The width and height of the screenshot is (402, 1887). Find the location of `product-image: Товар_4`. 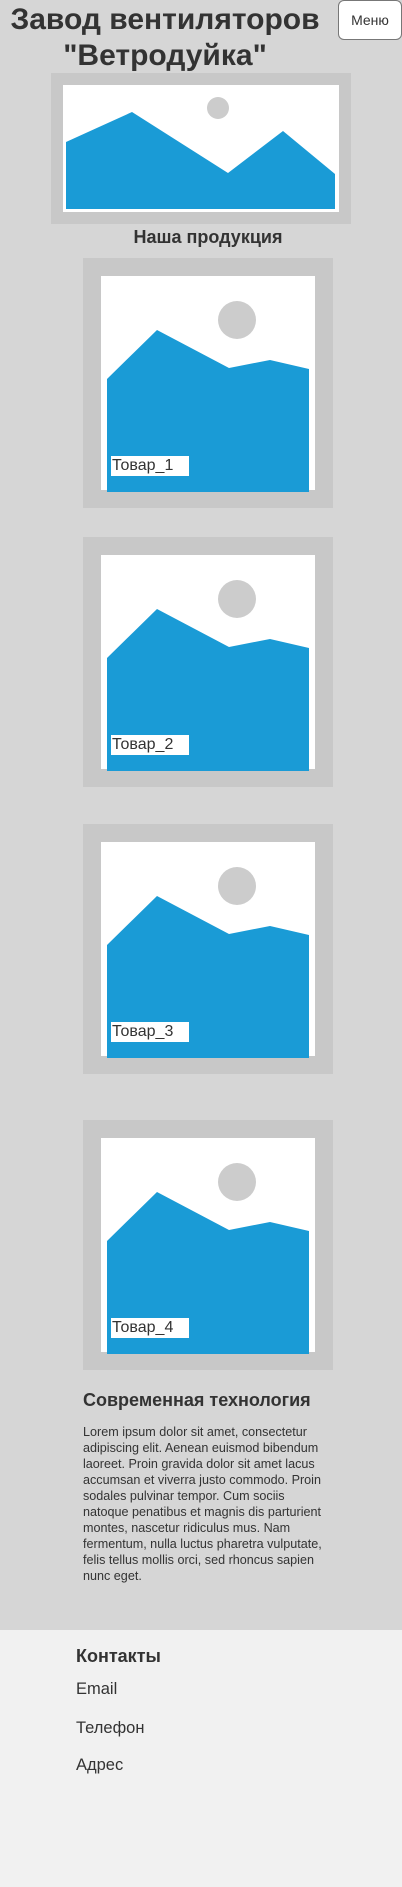

product-image: Товар_4 is located at coordinates (208, 1246).